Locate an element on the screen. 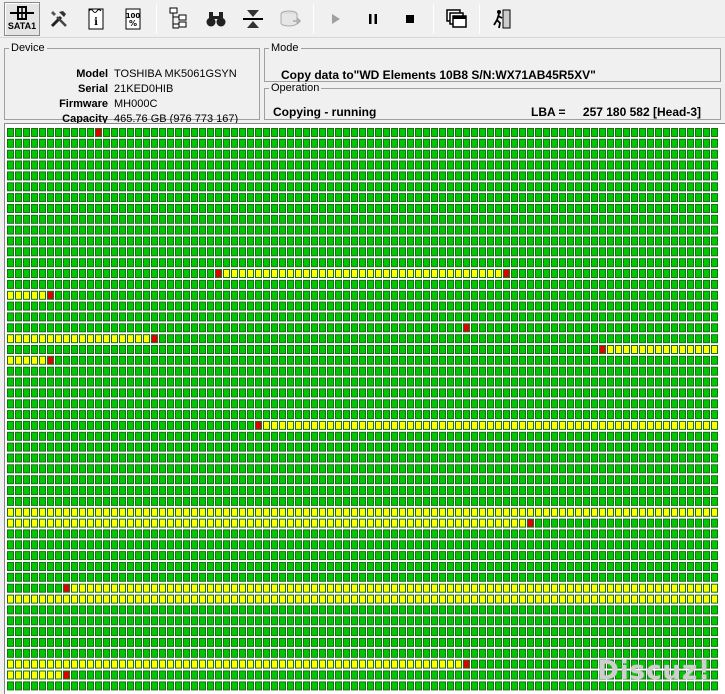 Image resolution: width=725 pixels, height=694 pixels. partition-tree-button is located at coordinates (179, 19).